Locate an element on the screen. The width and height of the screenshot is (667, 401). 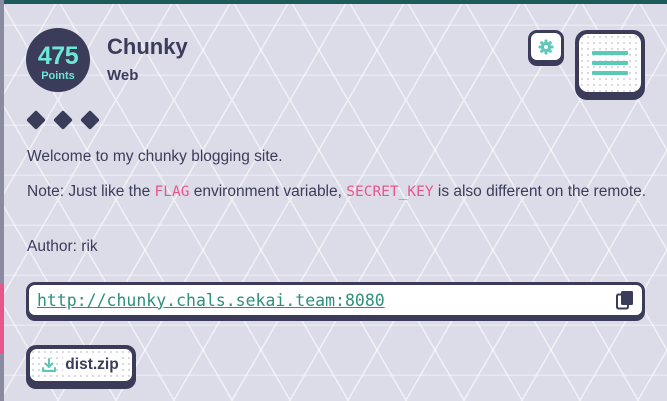
points-badge: 475 Points is located at coordinates (58, 60).